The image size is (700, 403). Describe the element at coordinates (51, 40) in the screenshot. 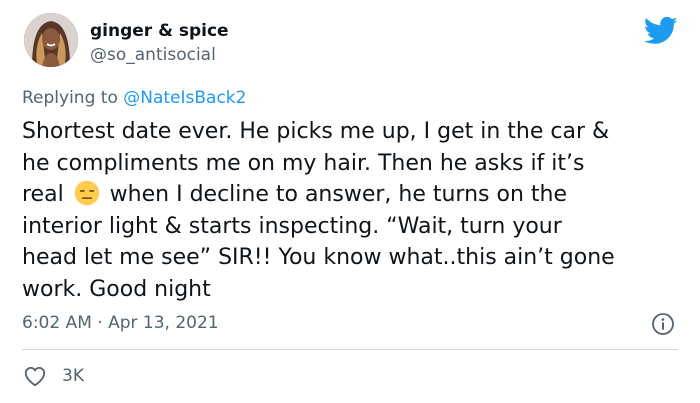

I see `avatar` at that location.